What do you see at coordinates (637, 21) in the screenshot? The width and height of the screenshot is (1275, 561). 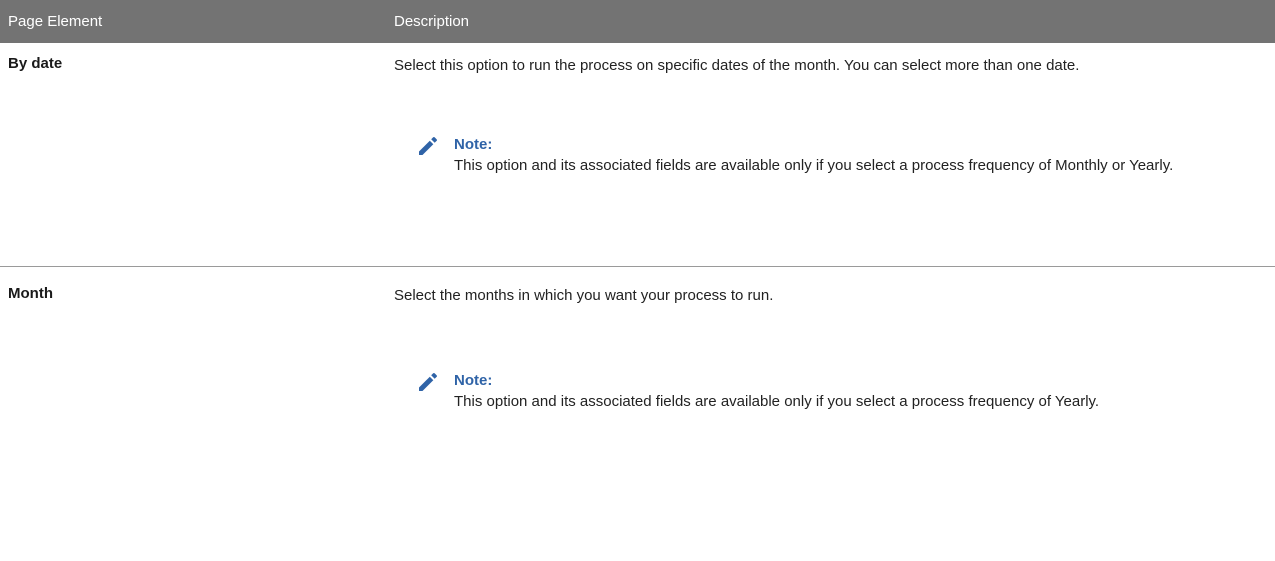 I see `table-header: Page Element Description` at bounding box center [637, 21].